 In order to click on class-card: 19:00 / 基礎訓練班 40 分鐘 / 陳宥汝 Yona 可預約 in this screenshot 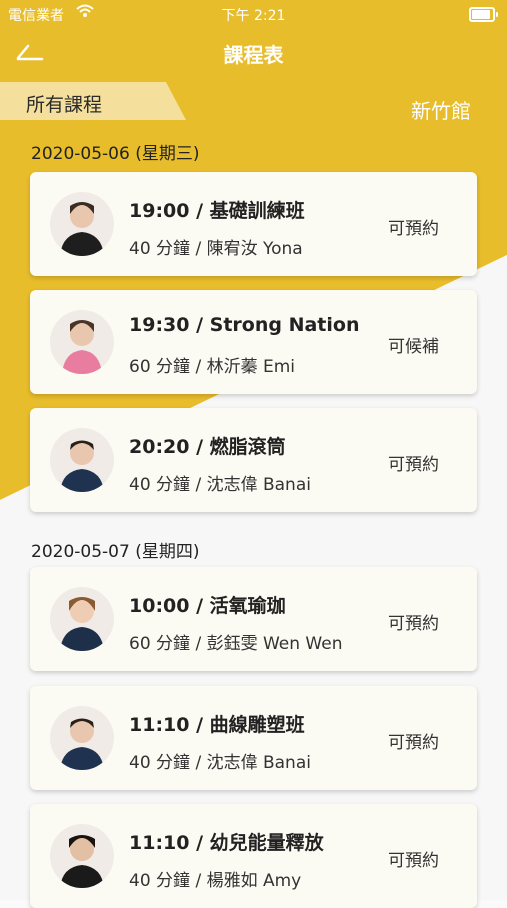, I will do `click(253, 224)`.